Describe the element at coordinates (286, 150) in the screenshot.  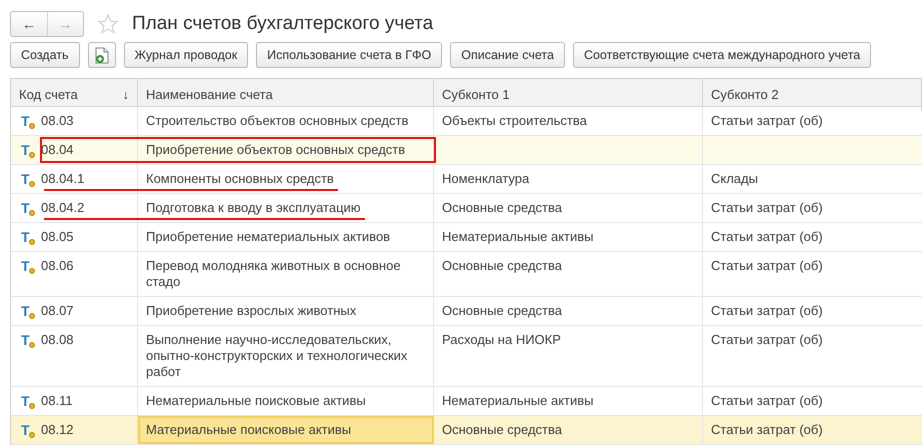
I see `table-cell: Приобретение объектов основных средств` at that location.